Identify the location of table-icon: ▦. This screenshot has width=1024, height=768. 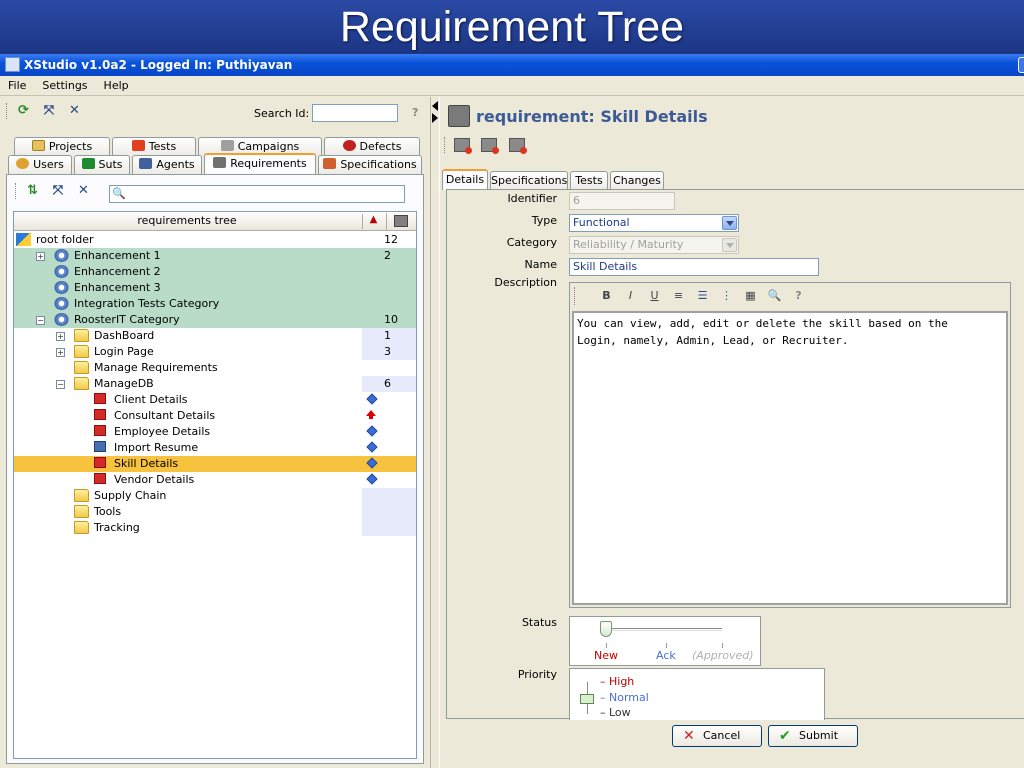
(751, 296).